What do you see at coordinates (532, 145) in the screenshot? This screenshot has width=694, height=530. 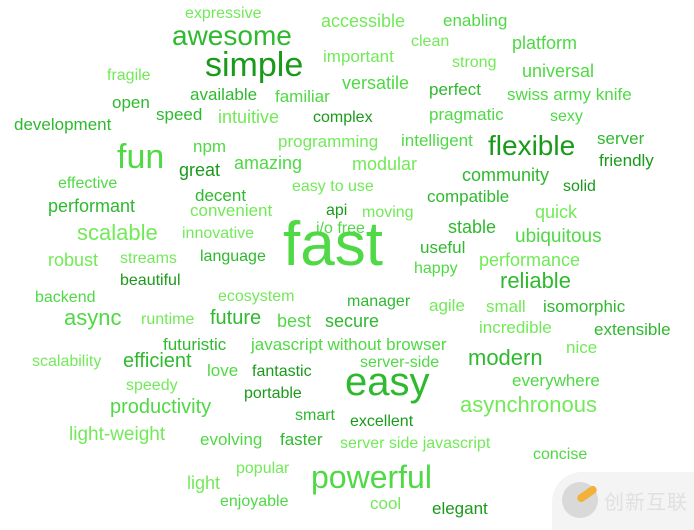 I see `word: flexible` at bounding box center [532, 145].